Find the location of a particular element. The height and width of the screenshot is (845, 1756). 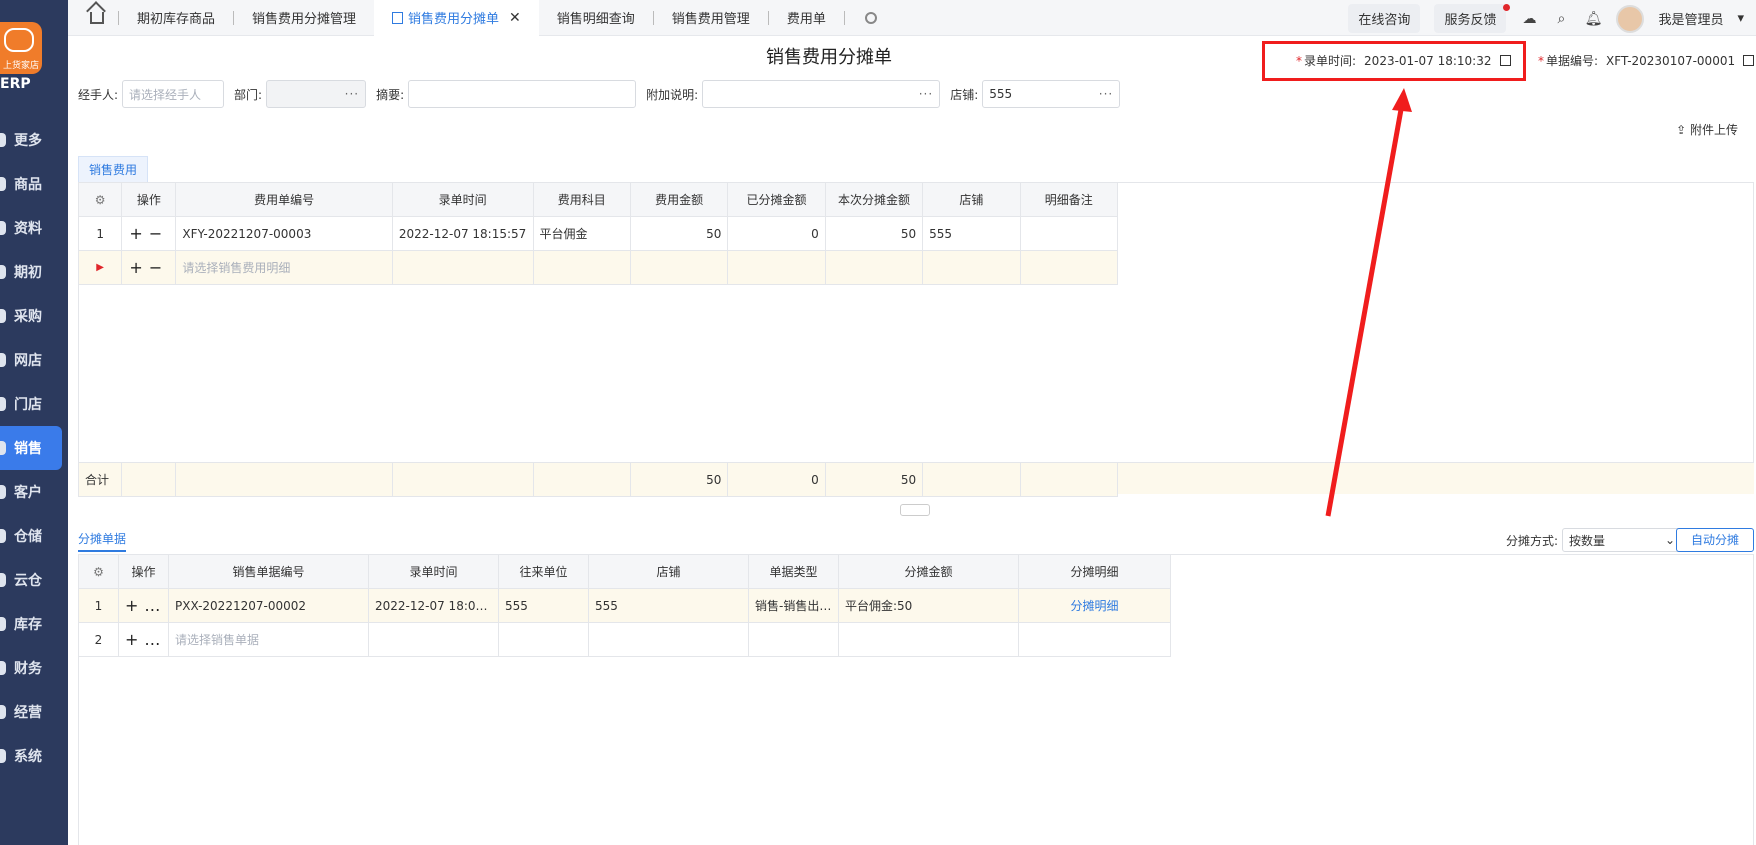

table-row-new: ▶ +− 请选择销售费用明细 is located at coordinates (598, 267).